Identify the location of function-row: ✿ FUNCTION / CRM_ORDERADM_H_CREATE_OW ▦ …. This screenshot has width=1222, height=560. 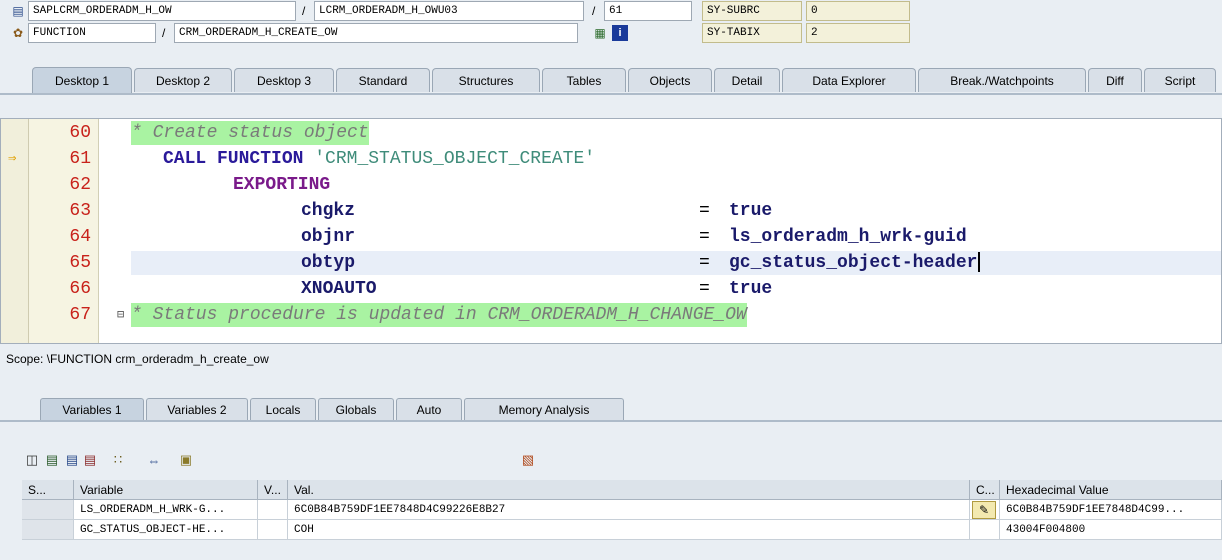
(611, 33).